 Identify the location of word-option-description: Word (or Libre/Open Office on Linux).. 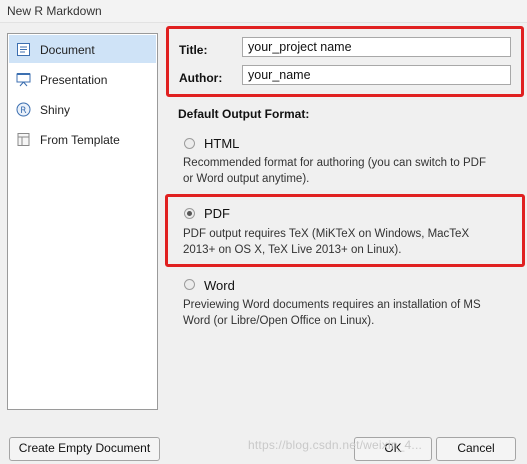
(279, 321).